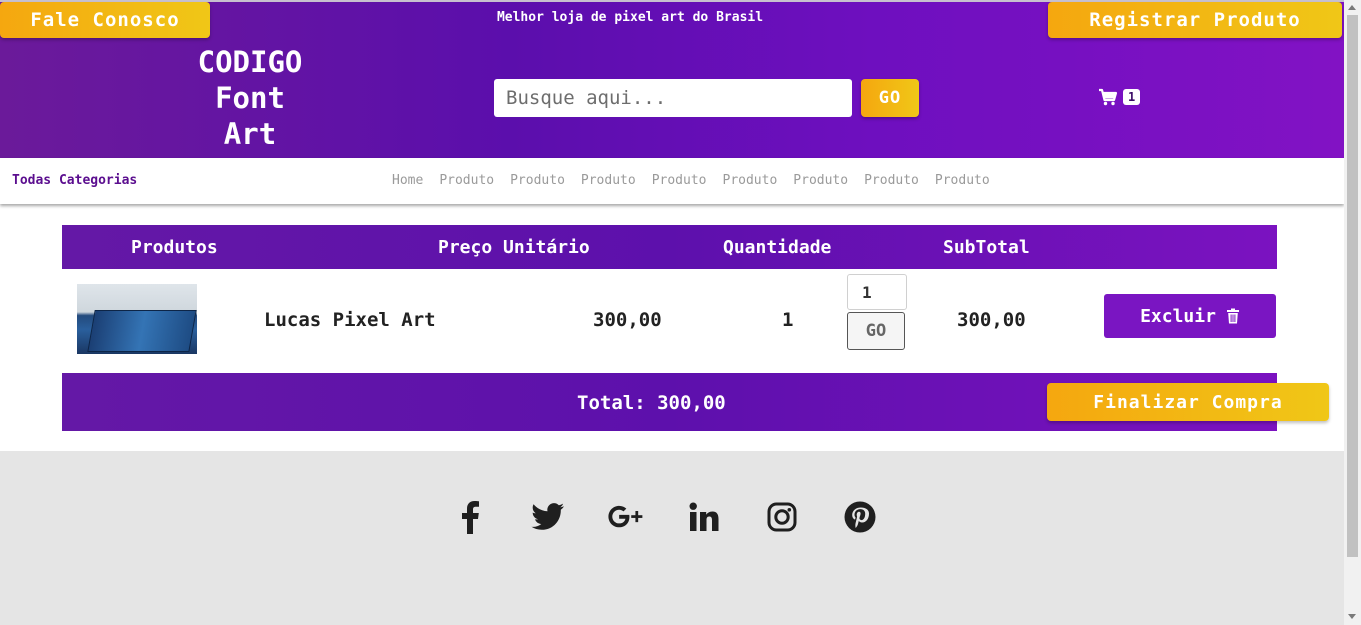 Image resolution: width=1361 pixels, height=625 pixels. I want to click on instagram-icon, so click(782, 517).